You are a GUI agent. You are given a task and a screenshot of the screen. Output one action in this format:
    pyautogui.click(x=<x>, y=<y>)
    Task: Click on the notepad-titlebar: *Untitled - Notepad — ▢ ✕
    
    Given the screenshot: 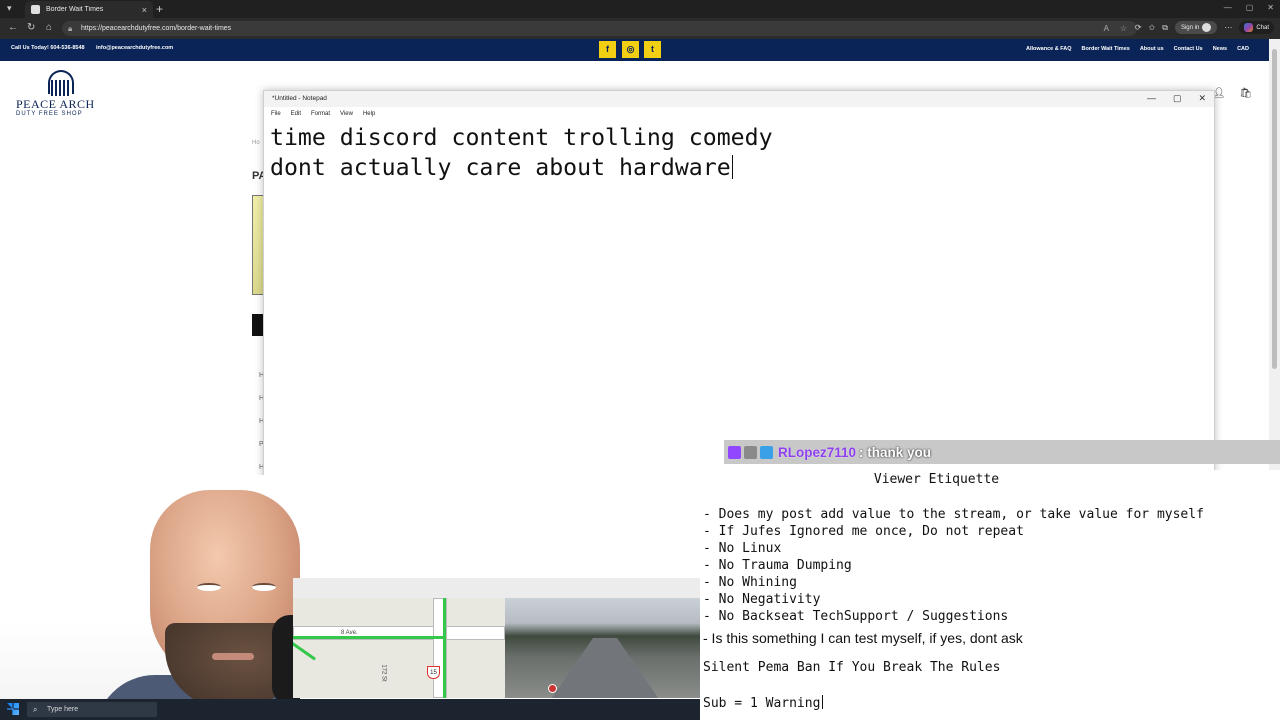 What is the action you would take?
    pyautogui.click(x=739, y=99)
    